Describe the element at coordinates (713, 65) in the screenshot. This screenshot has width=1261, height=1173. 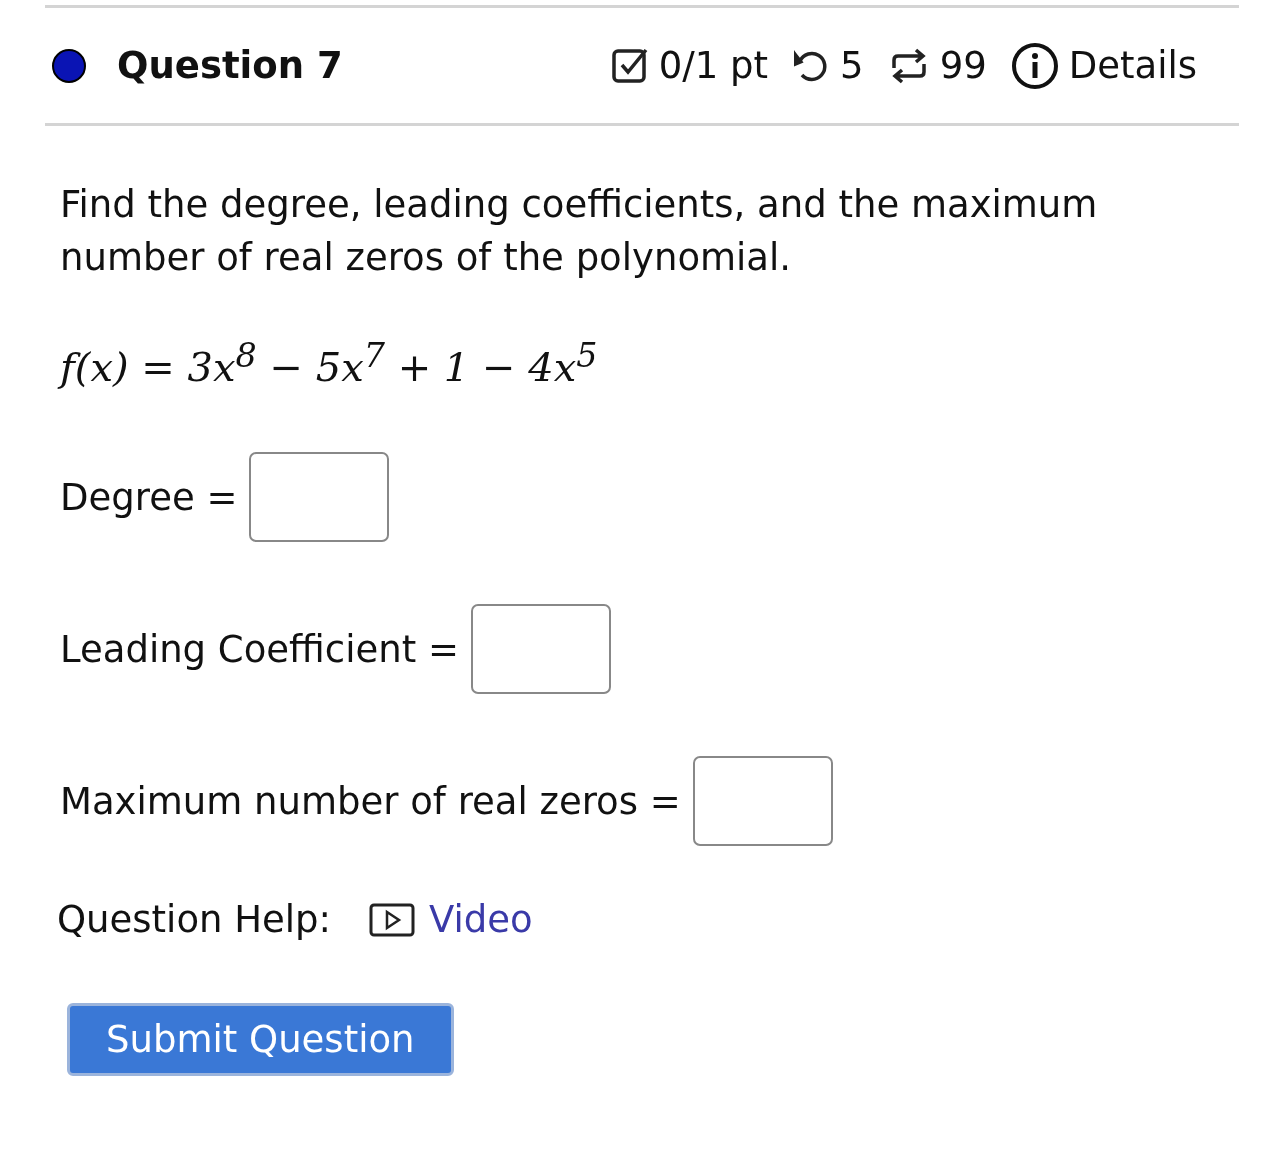
I see `score-text: 0/1 pt` at that location.